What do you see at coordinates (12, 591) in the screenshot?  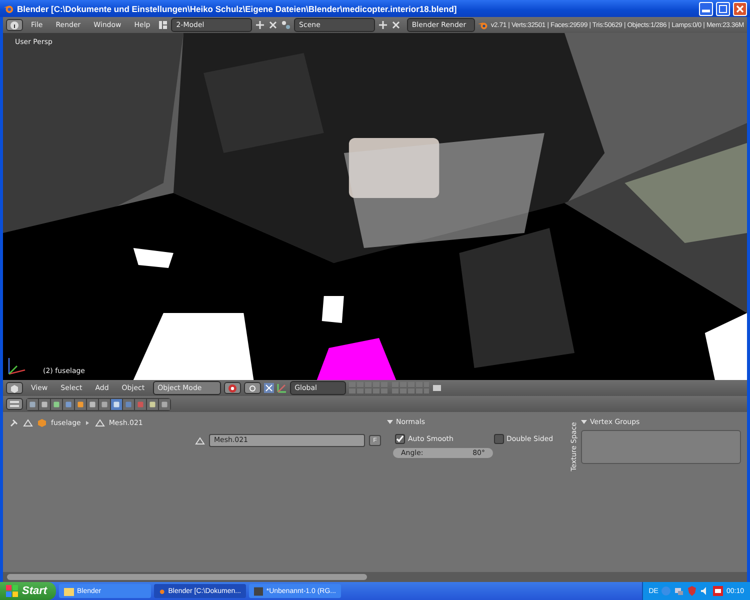 I see `windows-logo-icon` at bounding box center [12, 591].